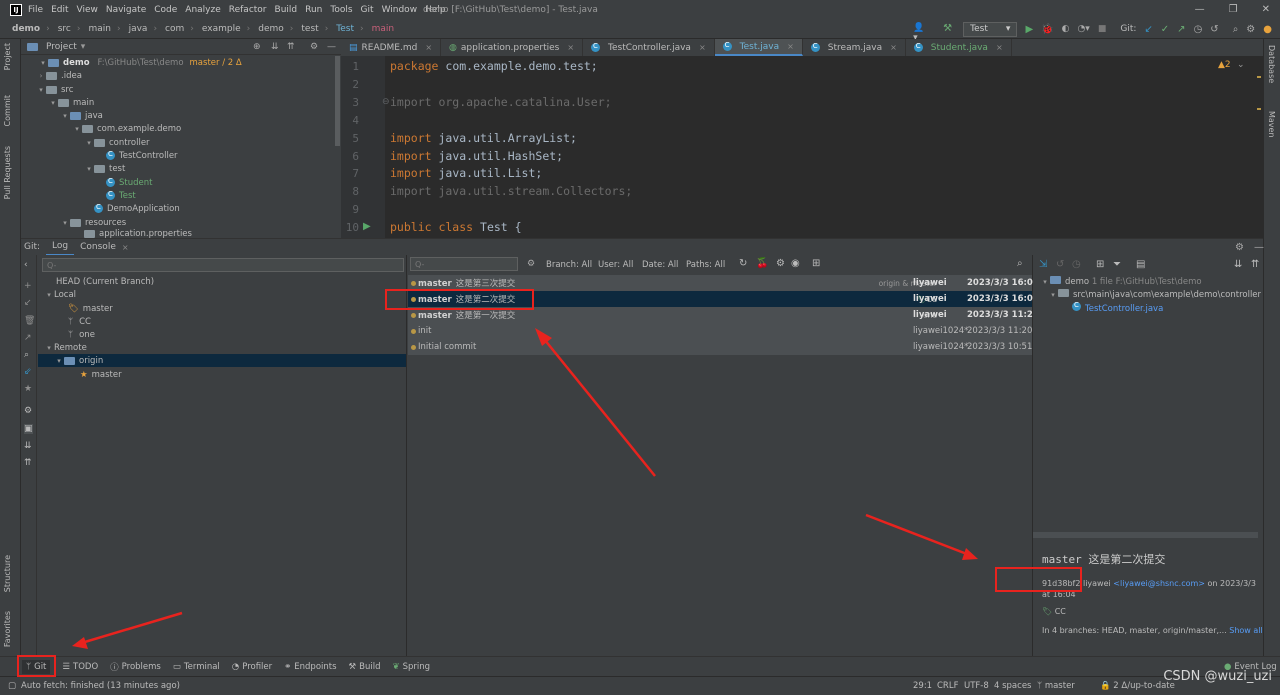 The width and height of the screenshot is (1280, 695). I want to click on structure-tool-button: Structure, so click(7, 573).